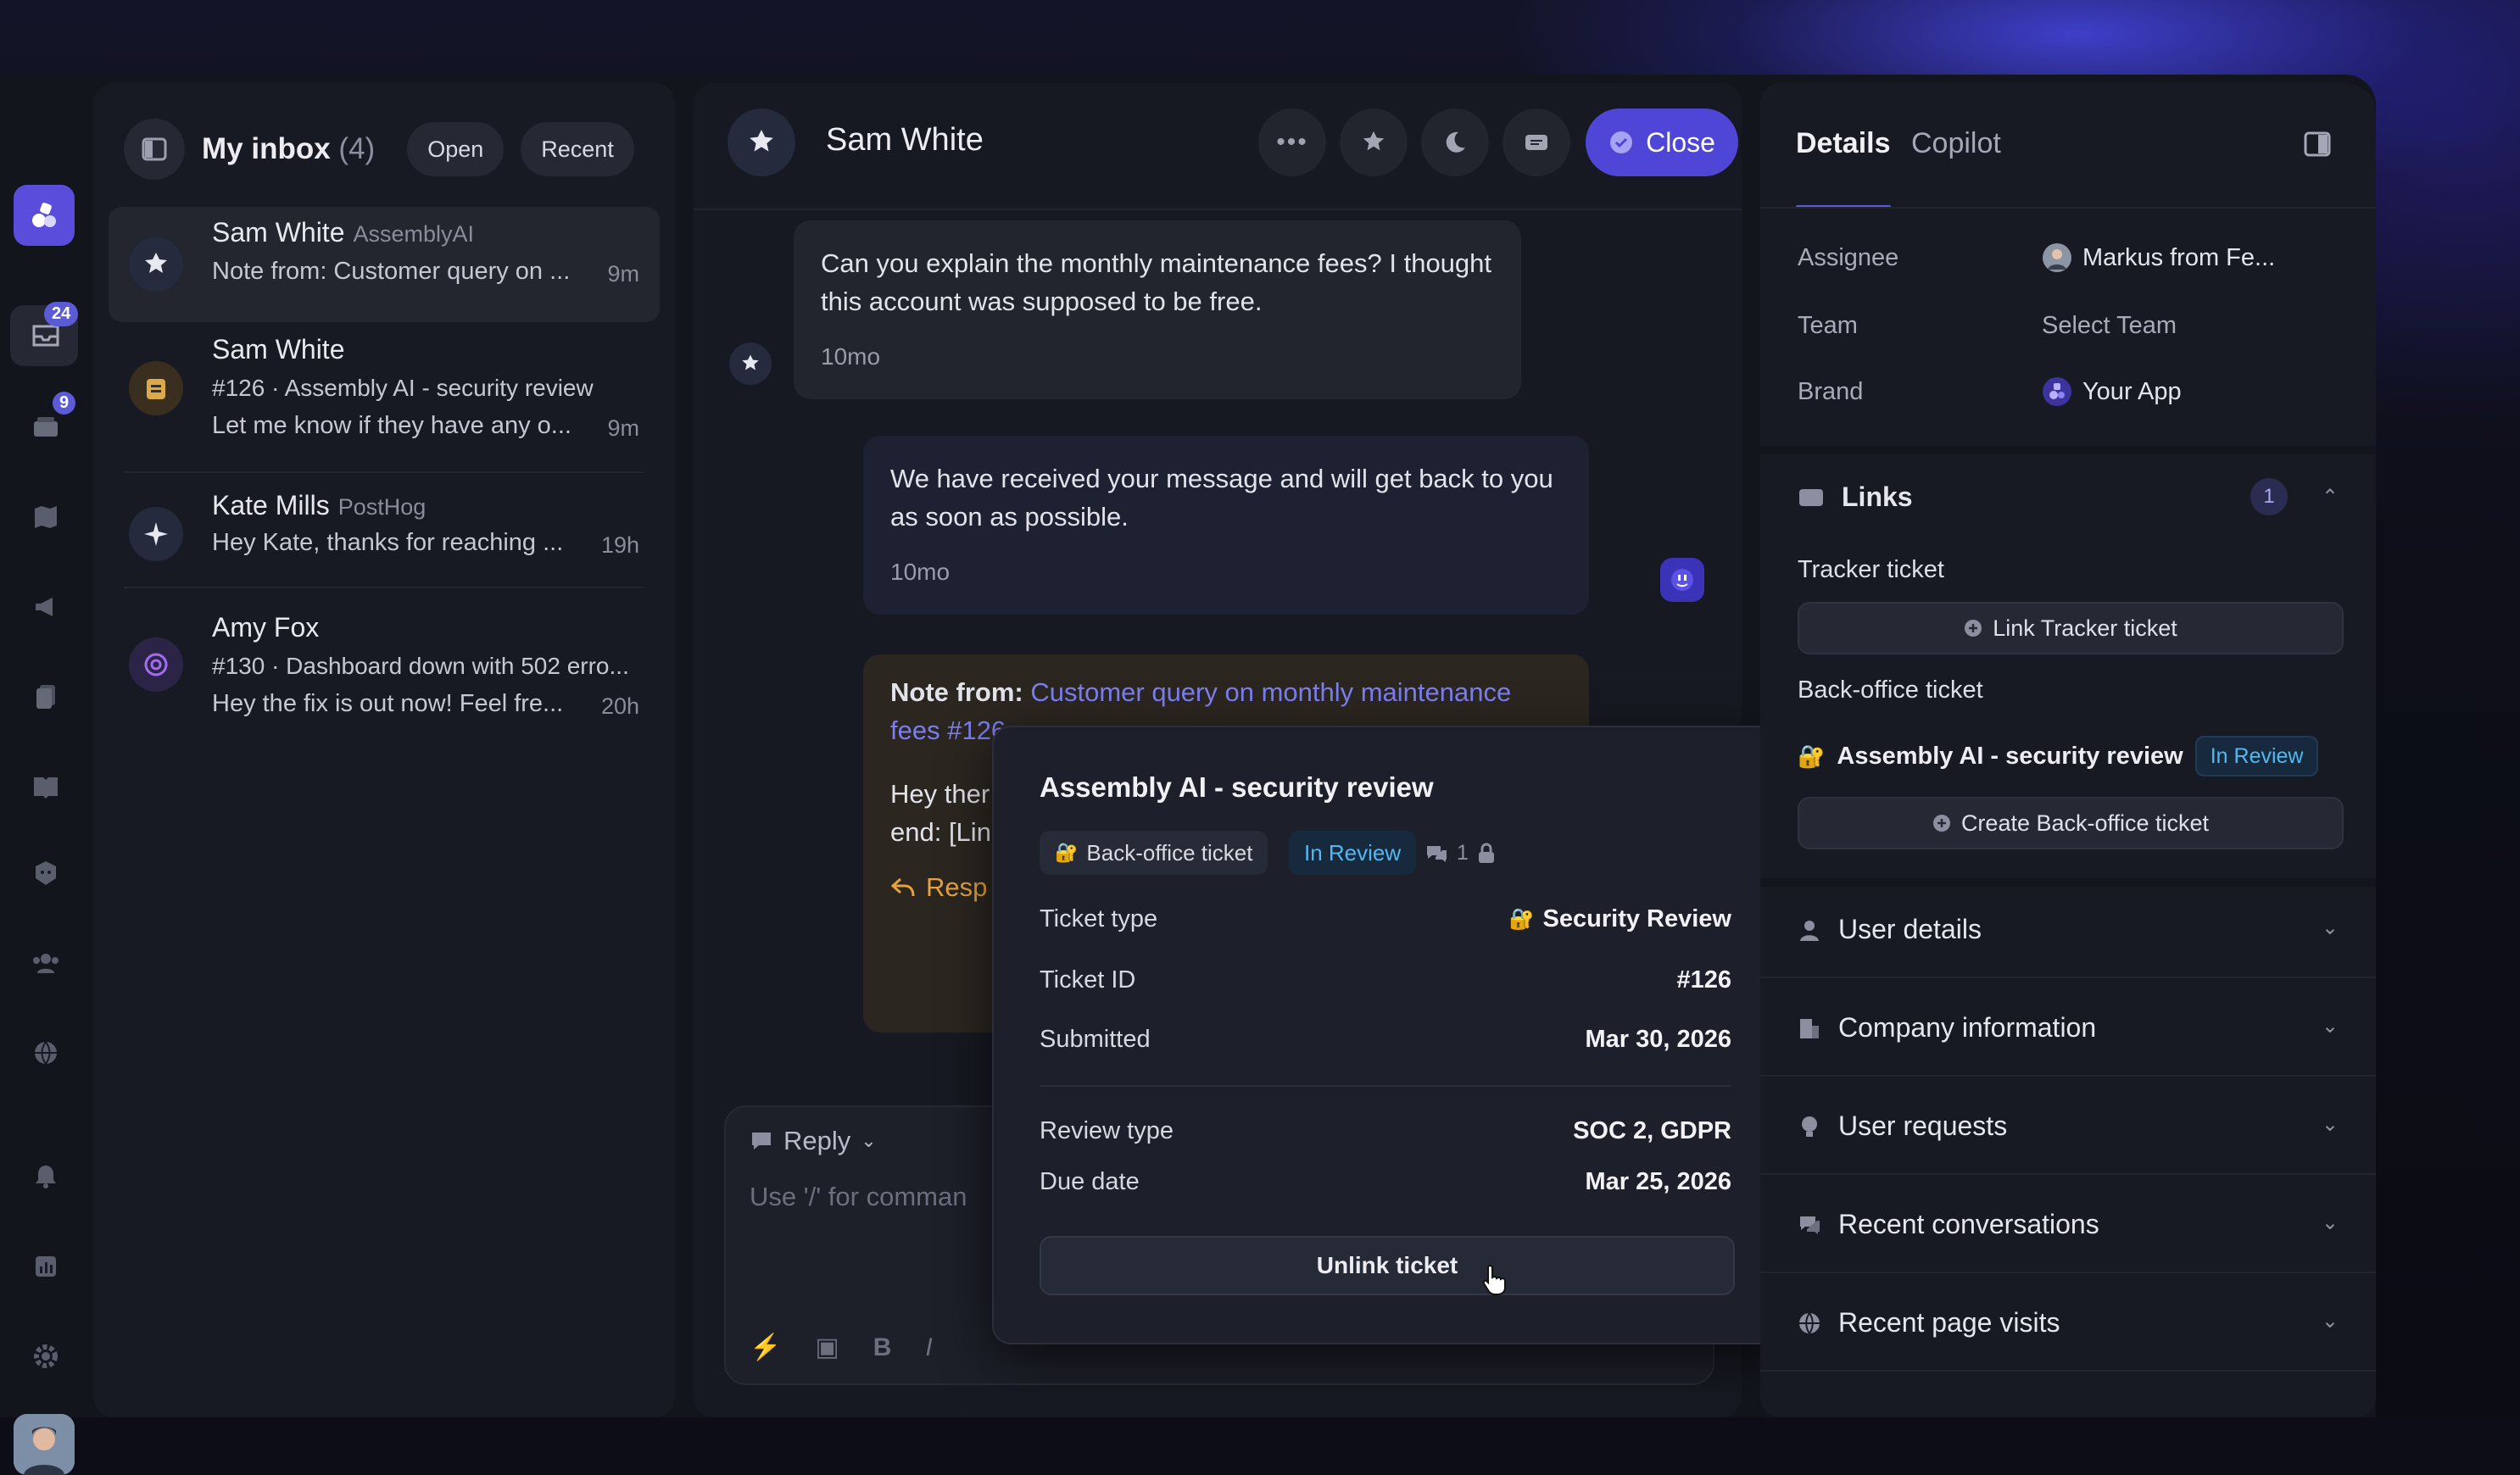 The image size is (2520, 1475). I want to click on map-icon, so click(45, 517).